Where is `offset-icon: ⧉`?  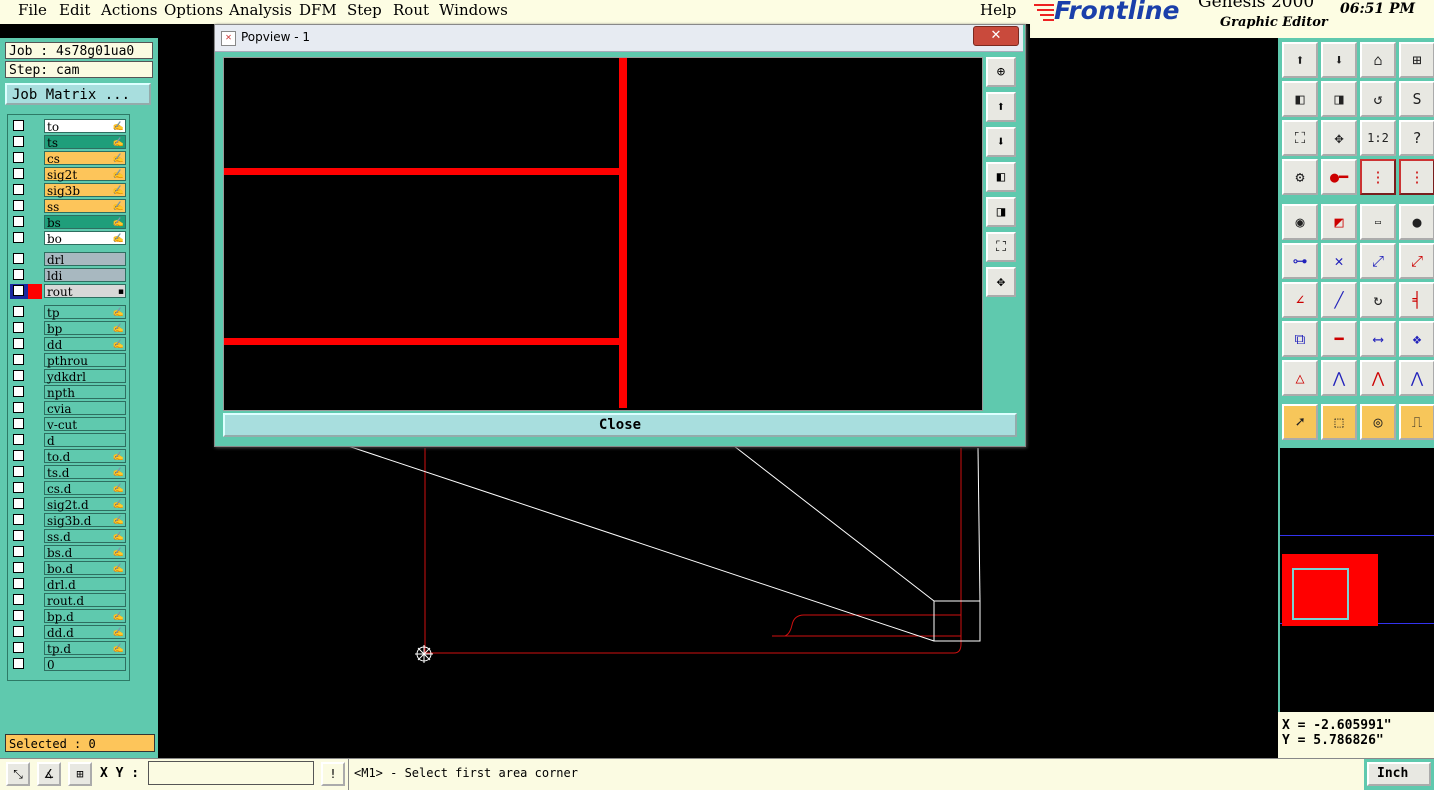 offset-icon: ⧉ is located at coordinates (1300, 339).